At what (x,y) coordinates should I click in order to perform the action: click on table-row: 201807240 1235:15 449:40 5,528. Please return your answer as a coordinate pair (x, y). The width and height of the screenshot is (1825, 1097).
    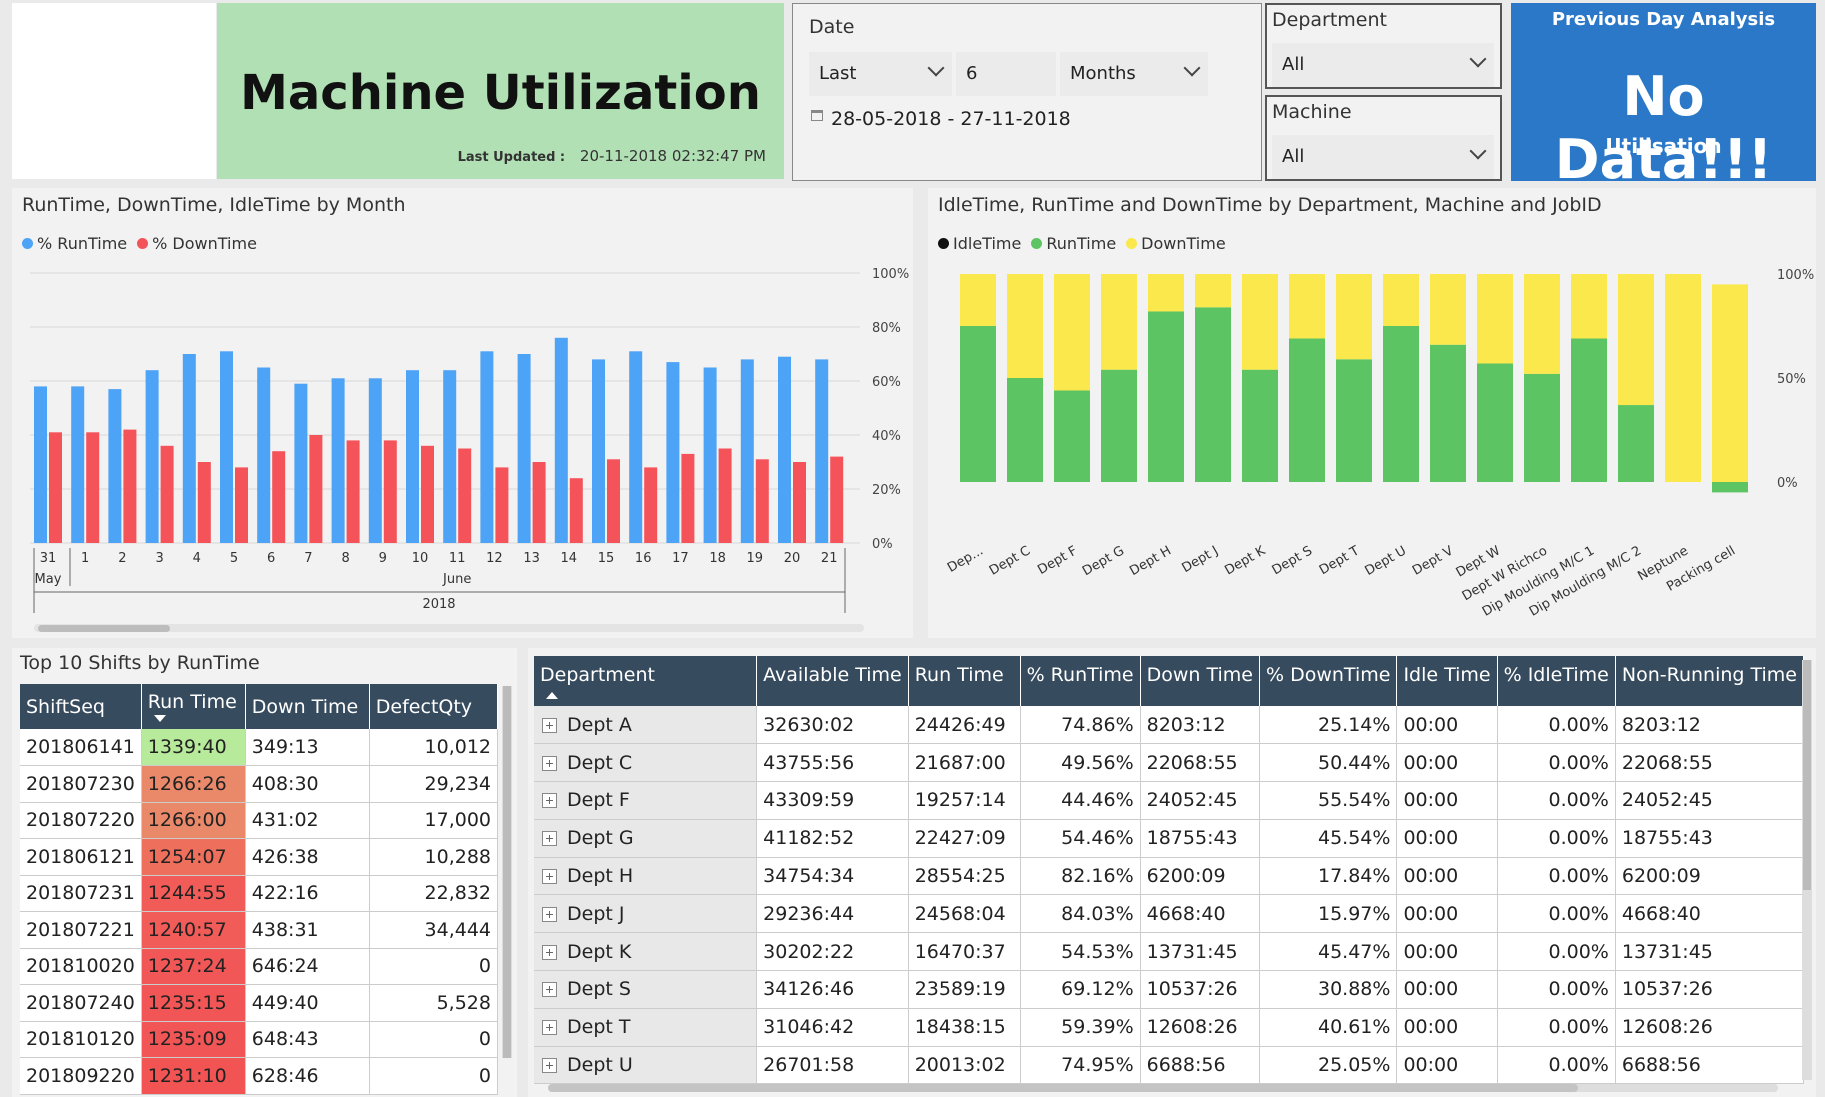
    Looking at the image, I should click on (259, 1003).